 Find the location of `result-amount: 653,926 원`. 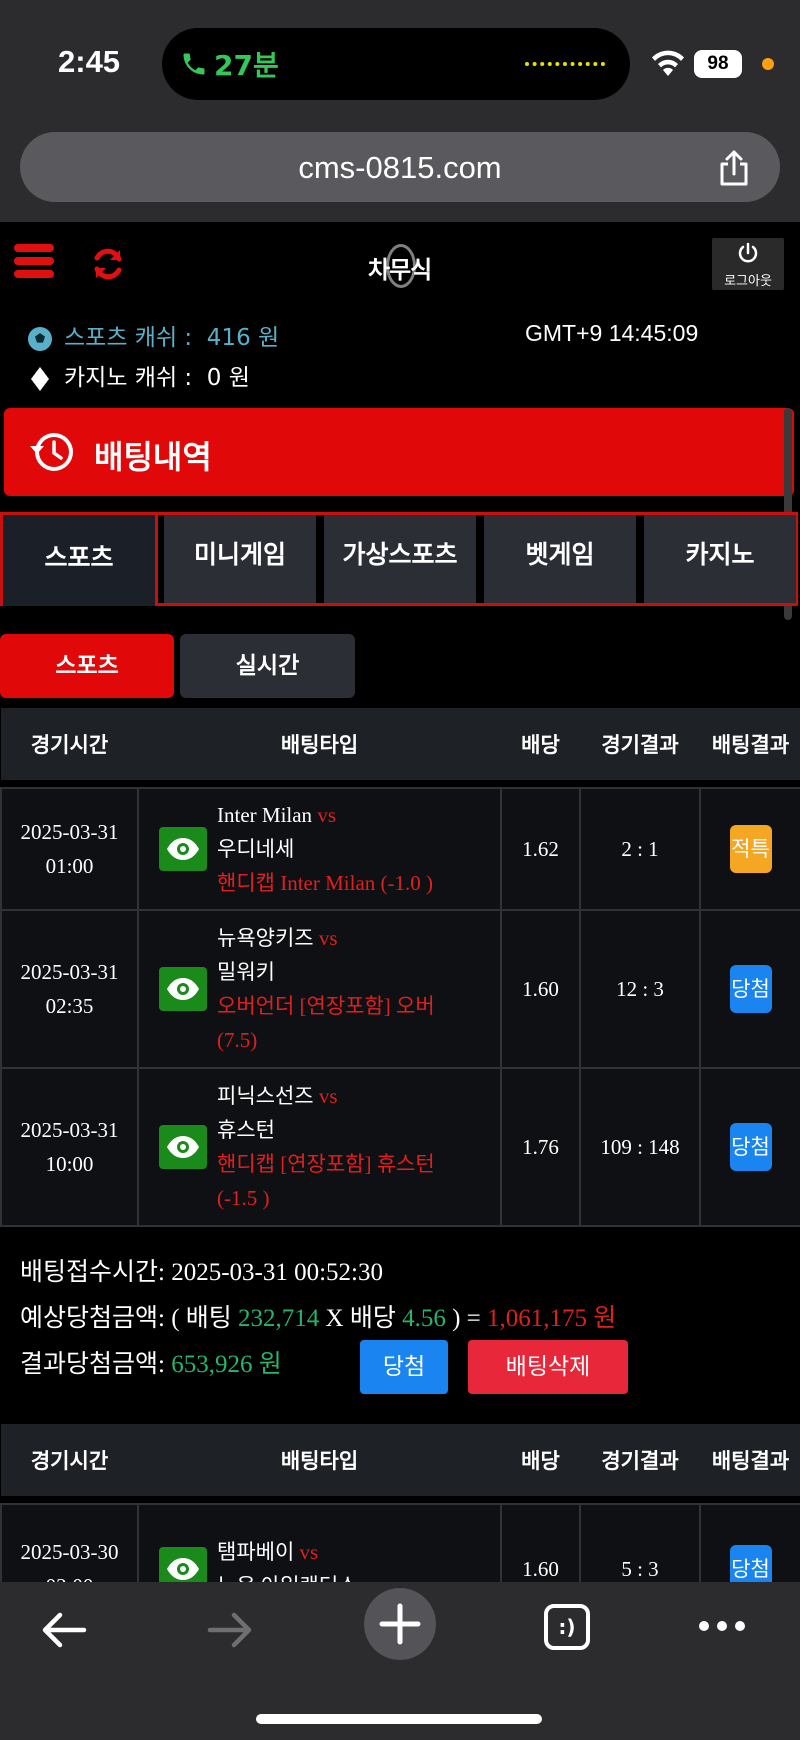

result-amount: 653,926 원 is located at coordinates (226, 1364).